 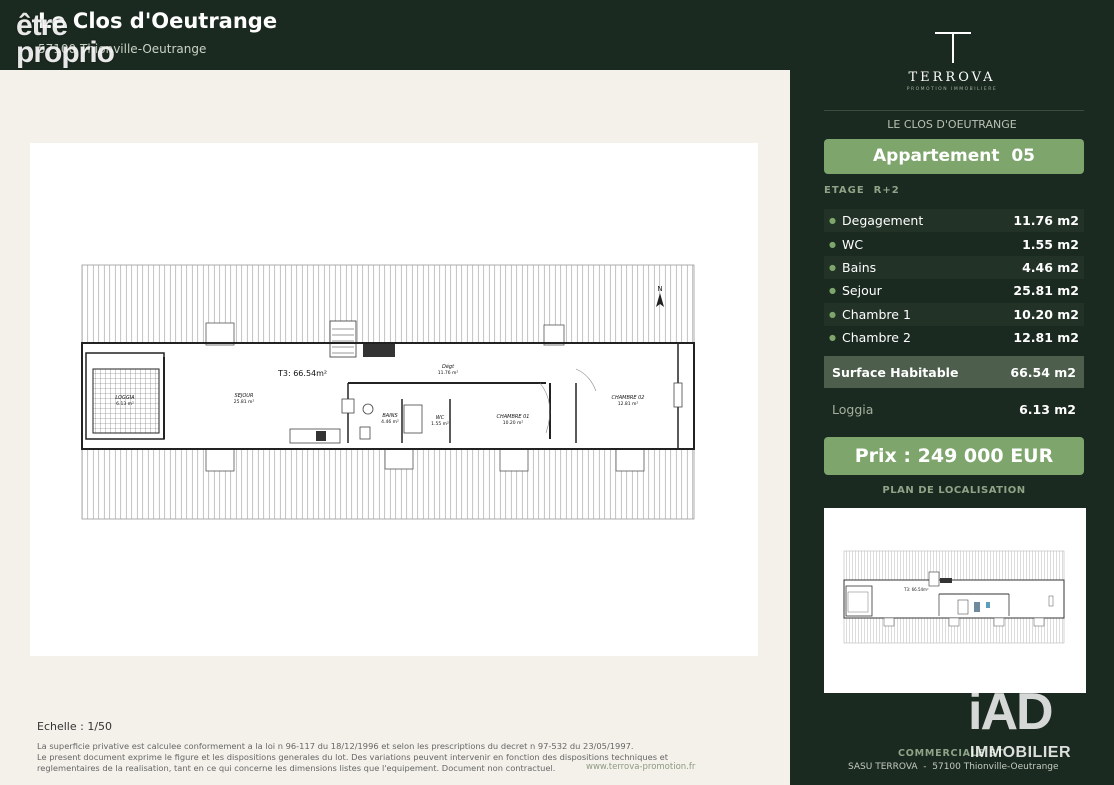 I want to click on brand-name: TERROVA, so click(x=952, y=77).